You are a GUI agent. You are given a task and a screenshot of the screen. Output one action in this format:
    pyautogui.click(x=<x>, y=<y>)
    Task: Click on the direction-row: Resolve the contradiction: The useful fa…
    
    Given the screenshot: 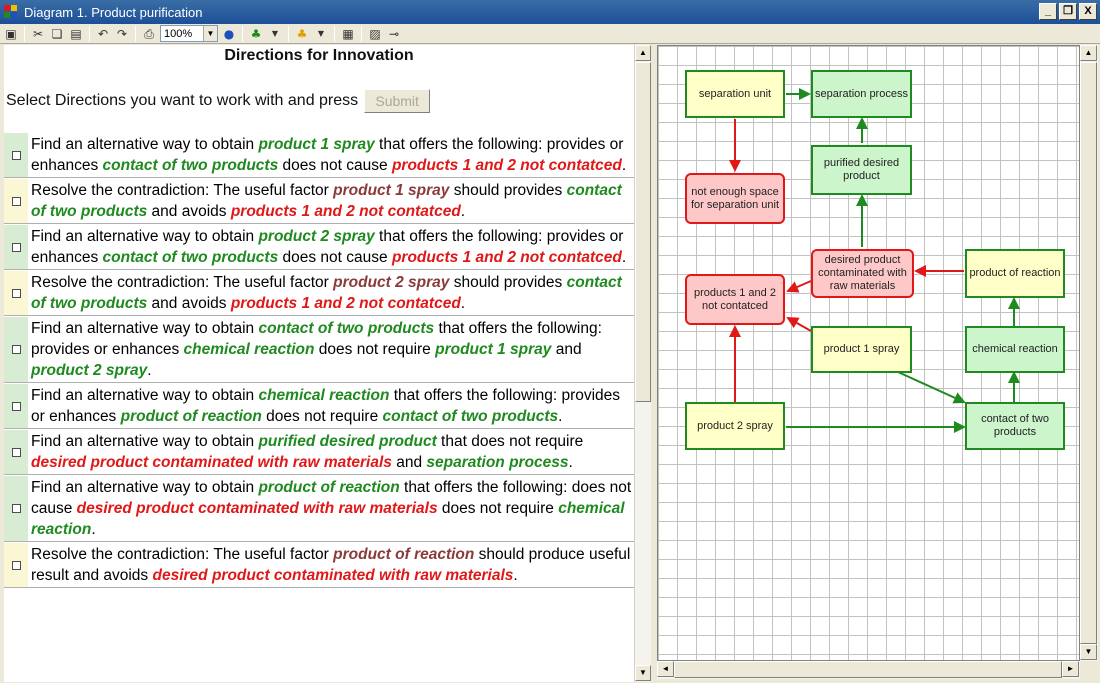 What is the action you would take?
    pyautogui.click(x=319, y=201)
    